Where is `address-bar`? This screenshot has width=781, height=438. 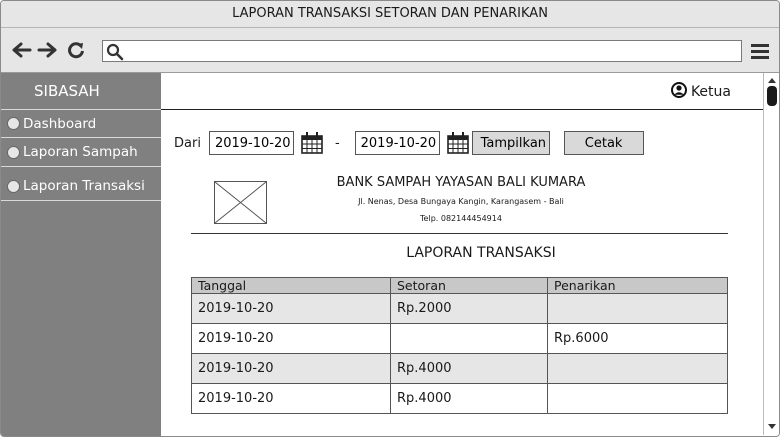 address-bar is located at coordinates (422, 51).